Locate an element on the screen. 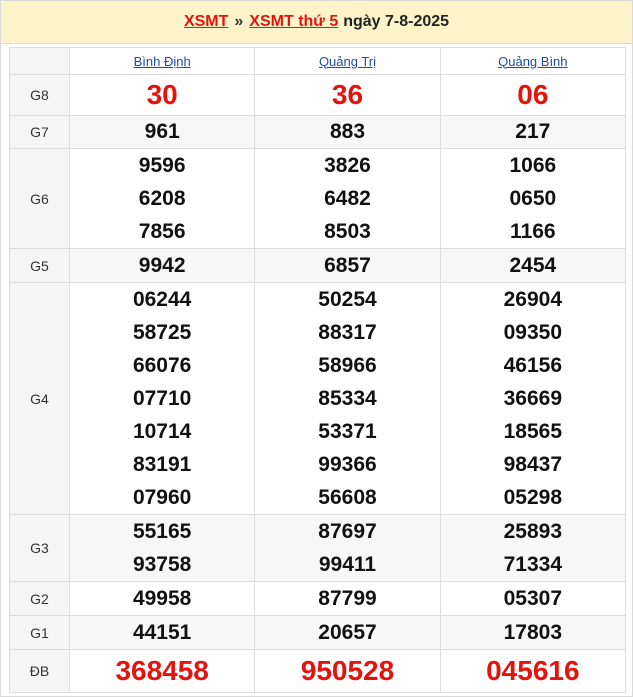 The width and height of the screenshot is (633, 697). prize-cell: 36 is located at coordinates (347, 95).